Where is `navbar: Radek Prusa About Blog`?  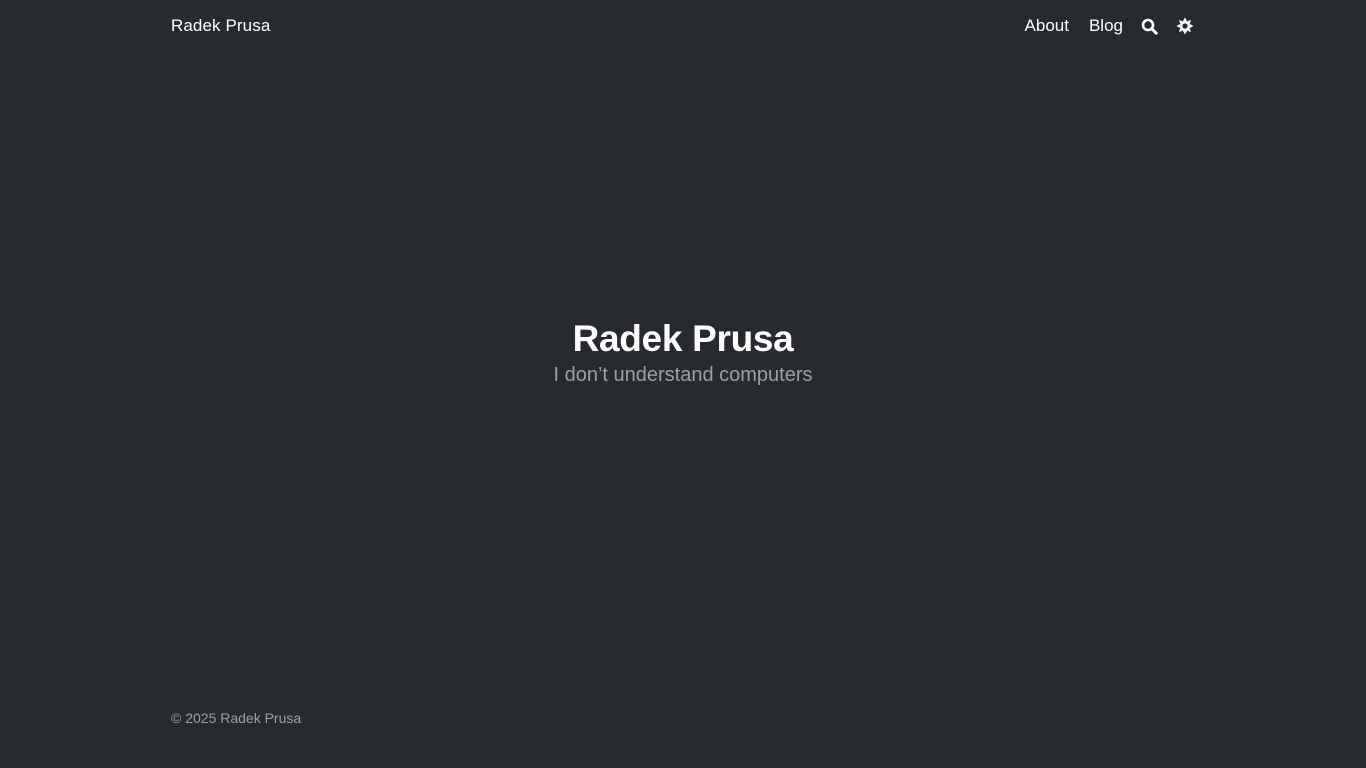
navbar: Radek Prusa About Blog is located at coordinates (683, 26).